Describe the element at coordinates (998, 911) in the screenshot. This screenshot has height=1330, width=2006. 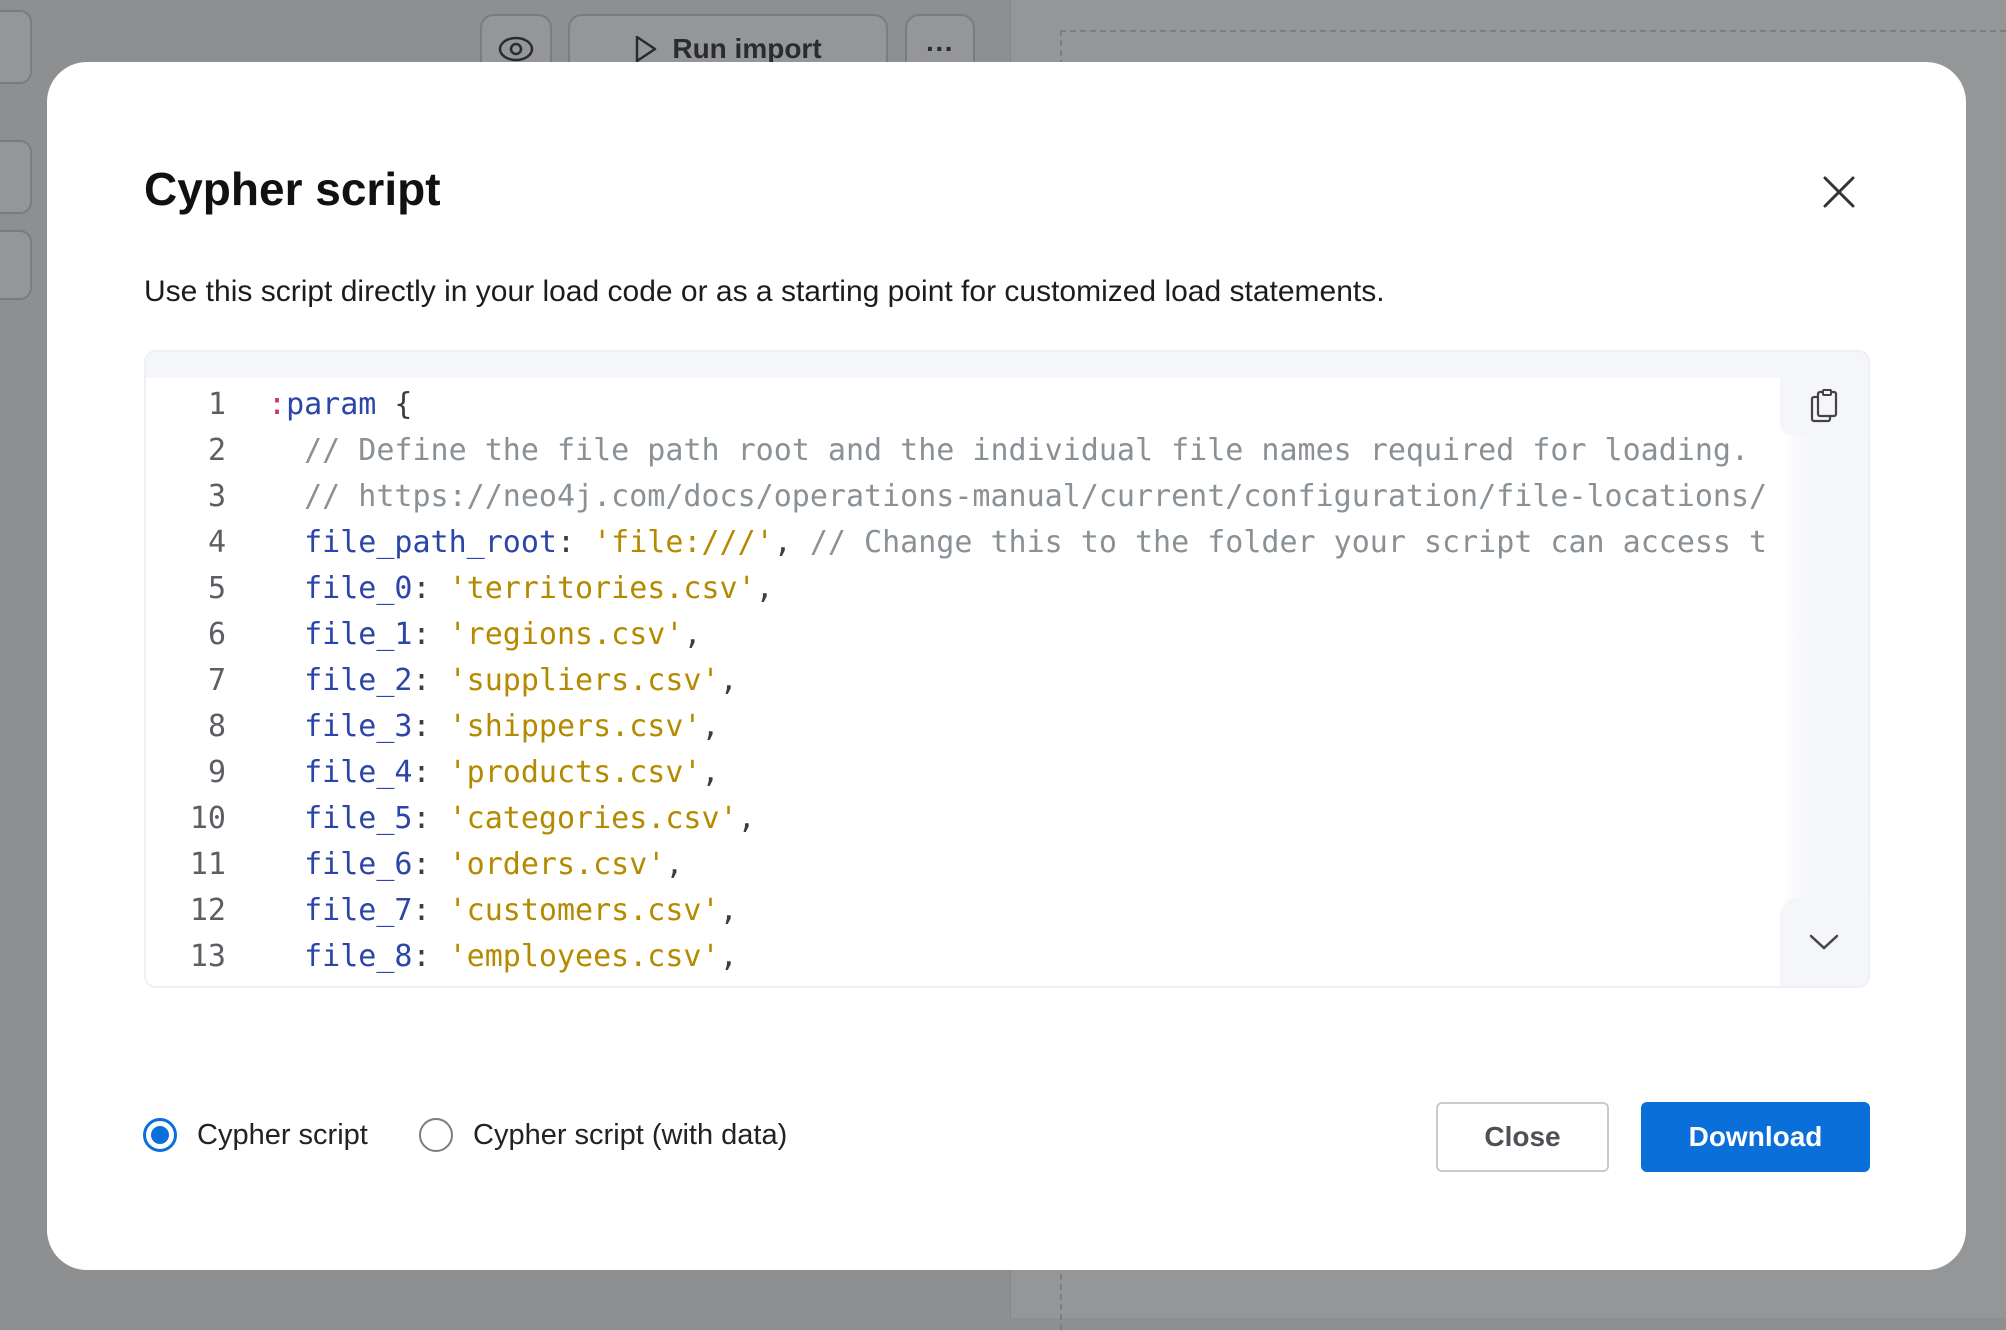
I see `code-line: 12 file_7: 'customers.csv',` at that location.